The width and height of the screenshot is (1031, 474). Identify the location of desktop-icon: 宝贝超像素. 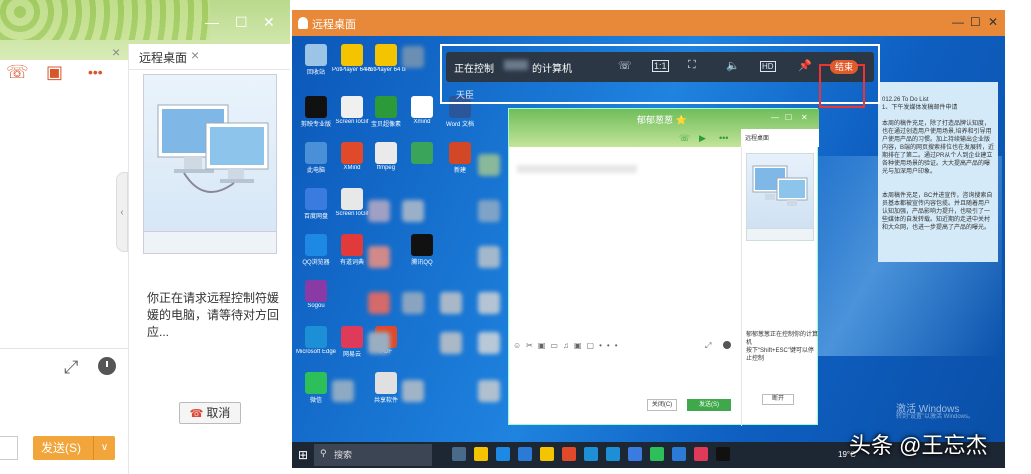
(386, 112).